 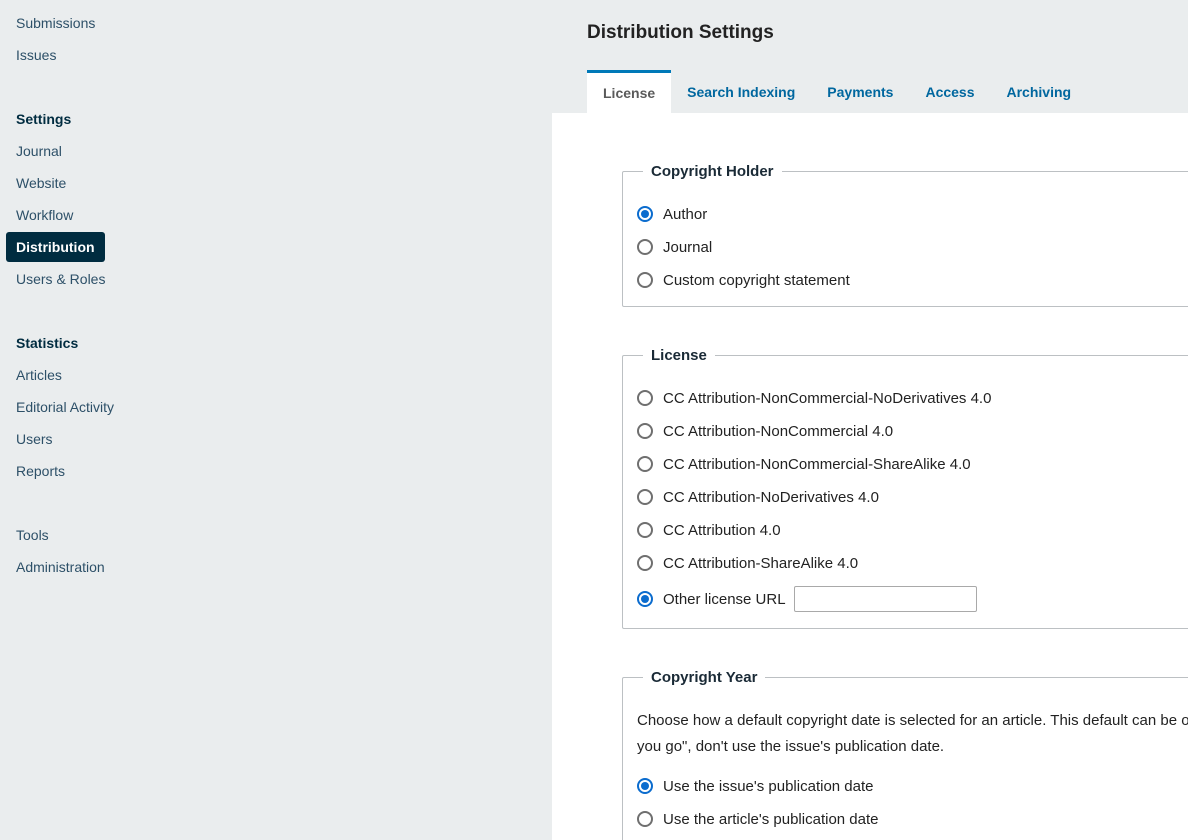 I want to click on sidebar-item-users: Users, so click(x=138, y=439).